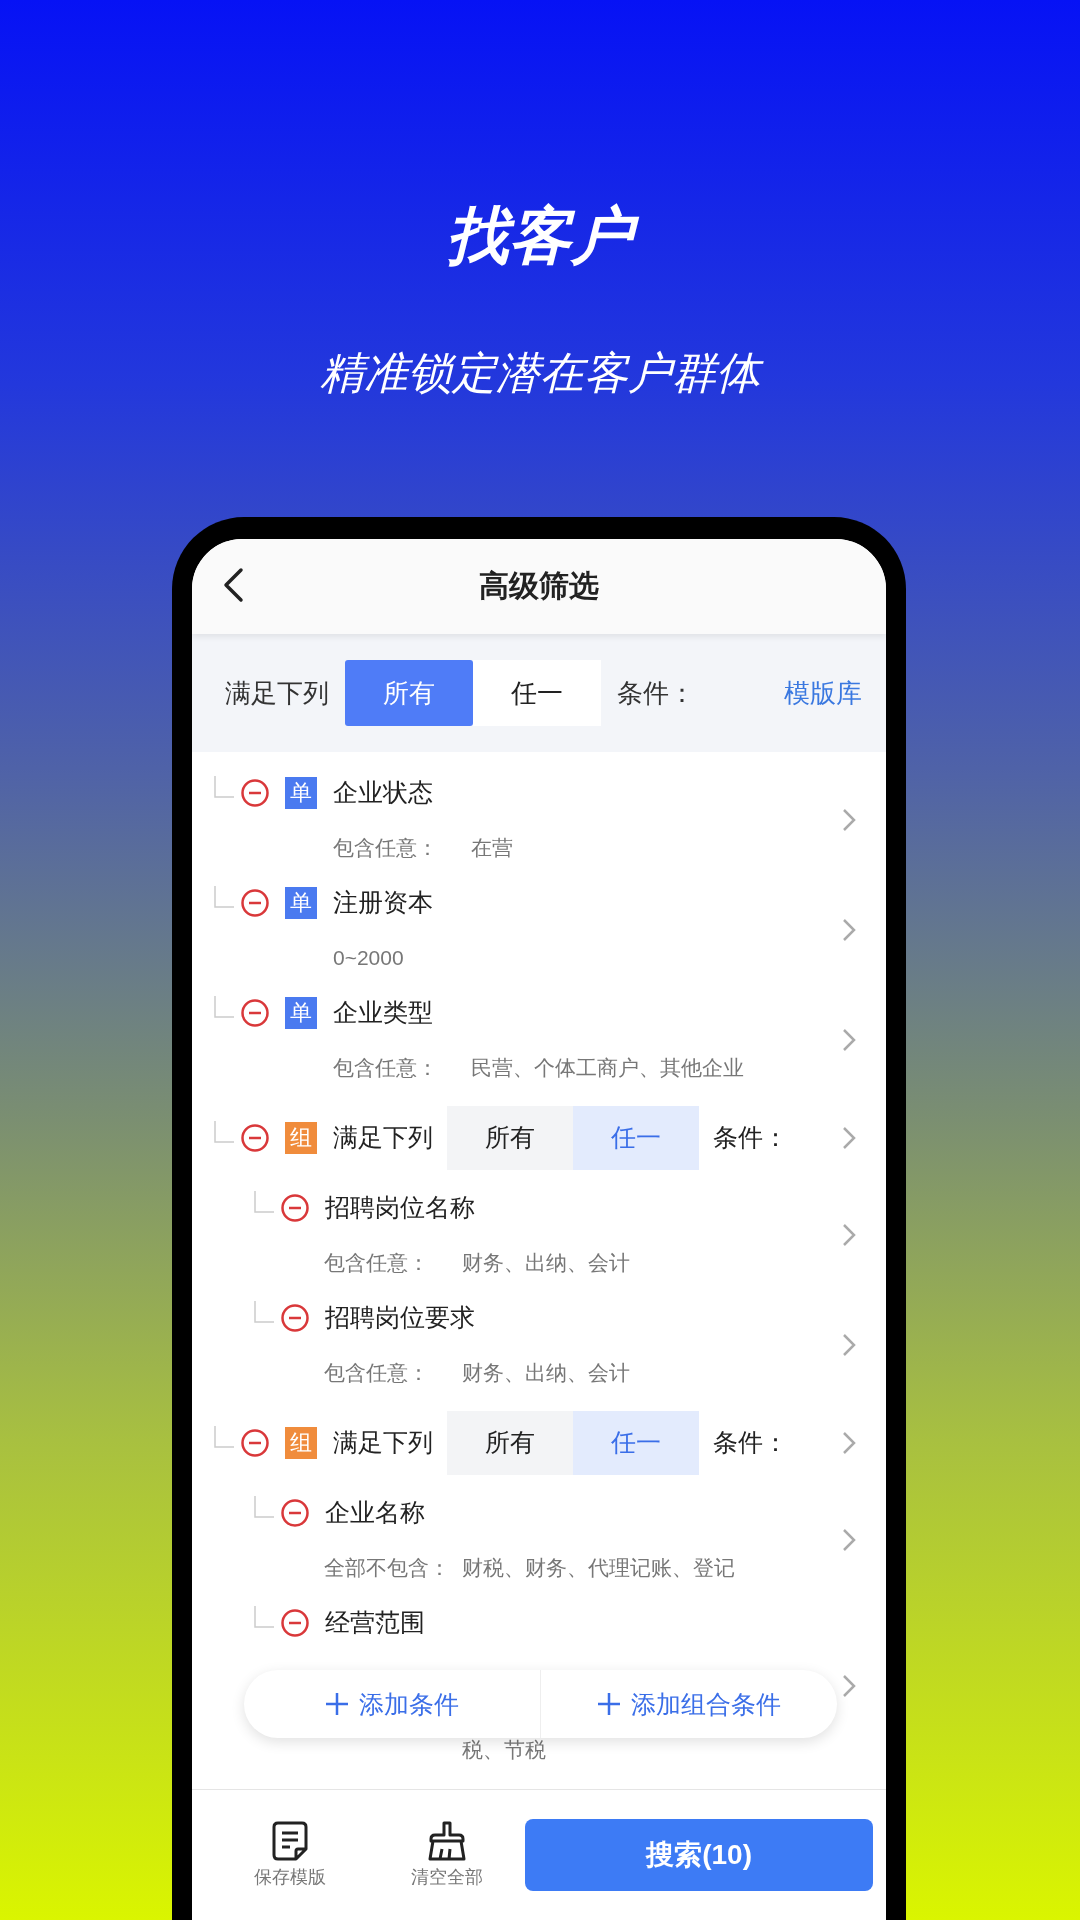 This screenshot has width=1080, height=1920. Describe the element at coordinates (290, 1841) in the screenshot. I see `document-icon` at that location.